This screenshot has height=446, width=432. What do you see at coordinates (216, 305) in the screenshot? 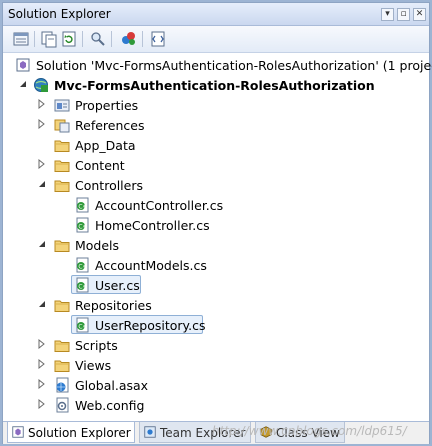
I see `tree-item-repositories: Repositories` at bounding box center [216, 305].